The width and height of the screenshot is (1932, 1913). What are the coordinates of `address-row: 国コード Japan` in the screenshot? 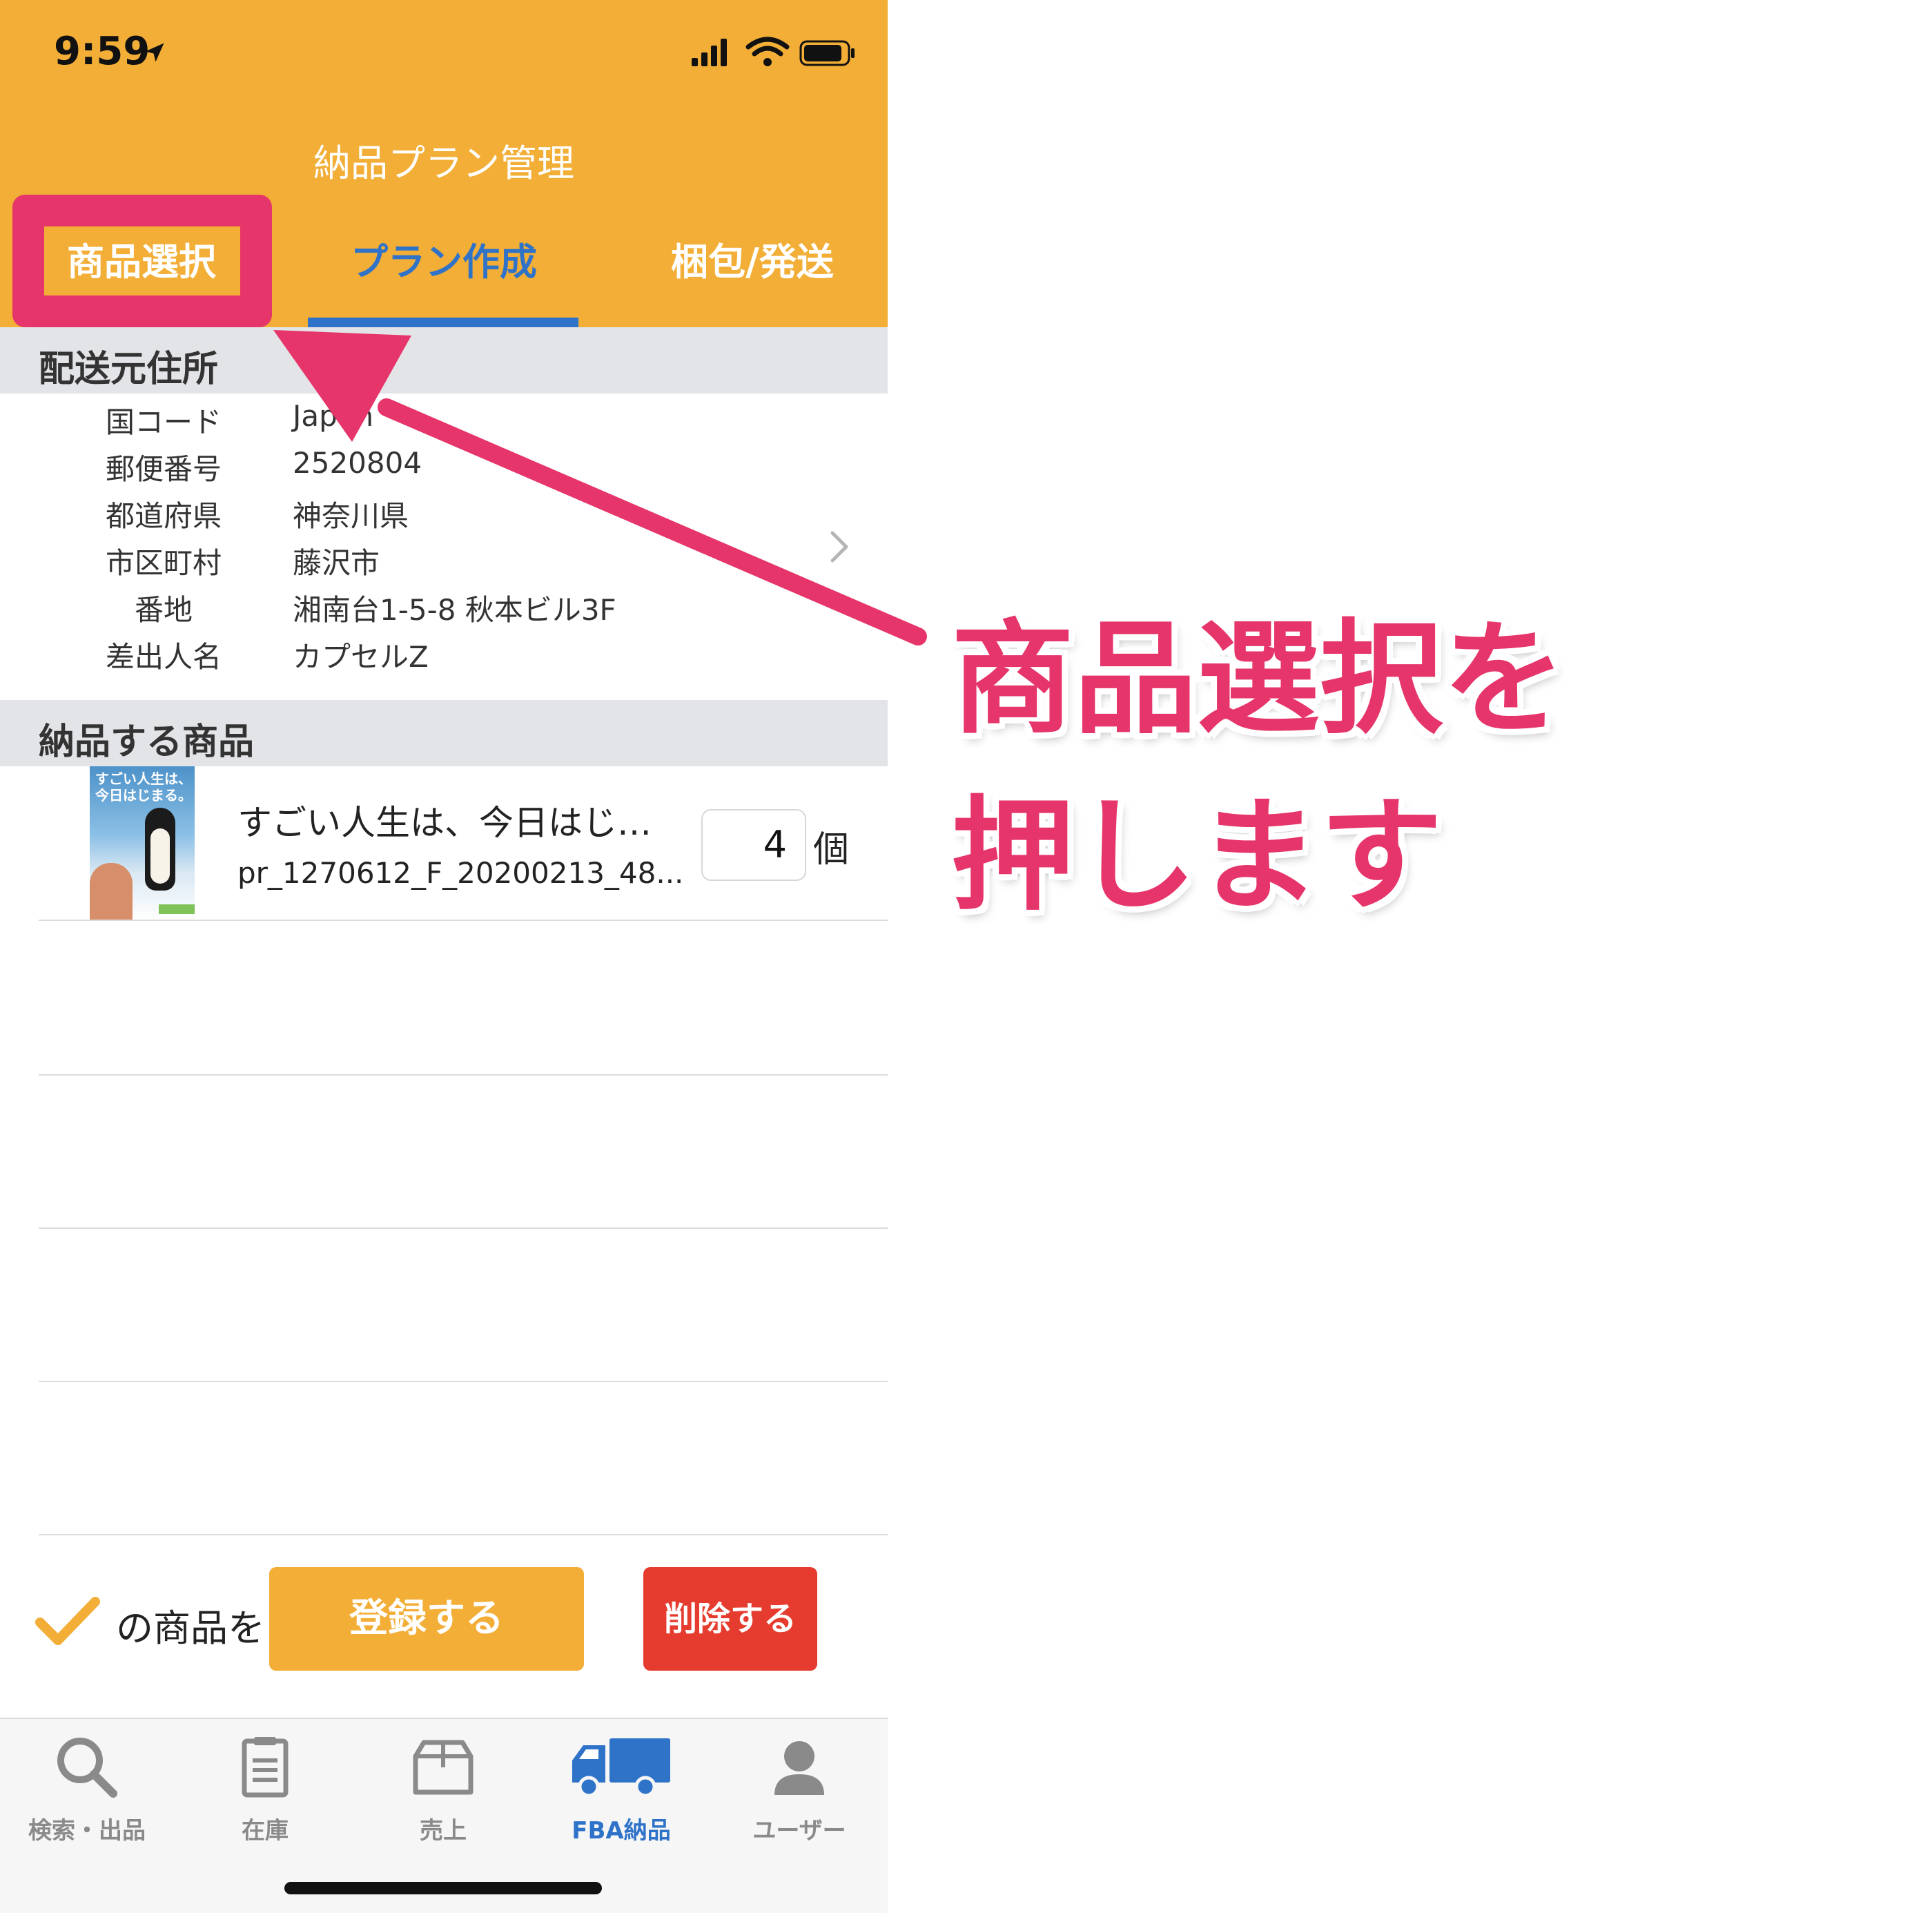 It's located at (414, 423).